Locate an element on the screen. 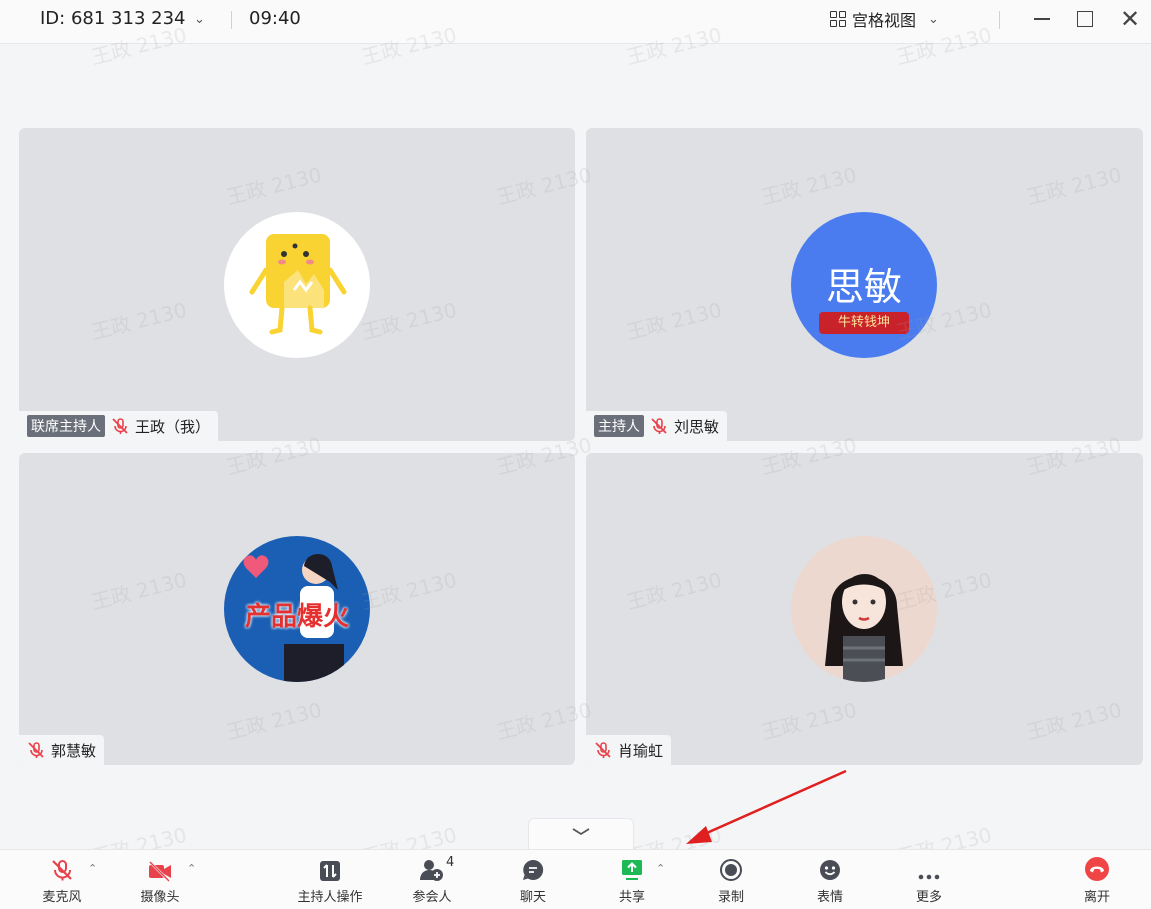 This screenshot has height=909, width=1151. host-operations-label: 主持人操作 is located at coordinates (330, 897).